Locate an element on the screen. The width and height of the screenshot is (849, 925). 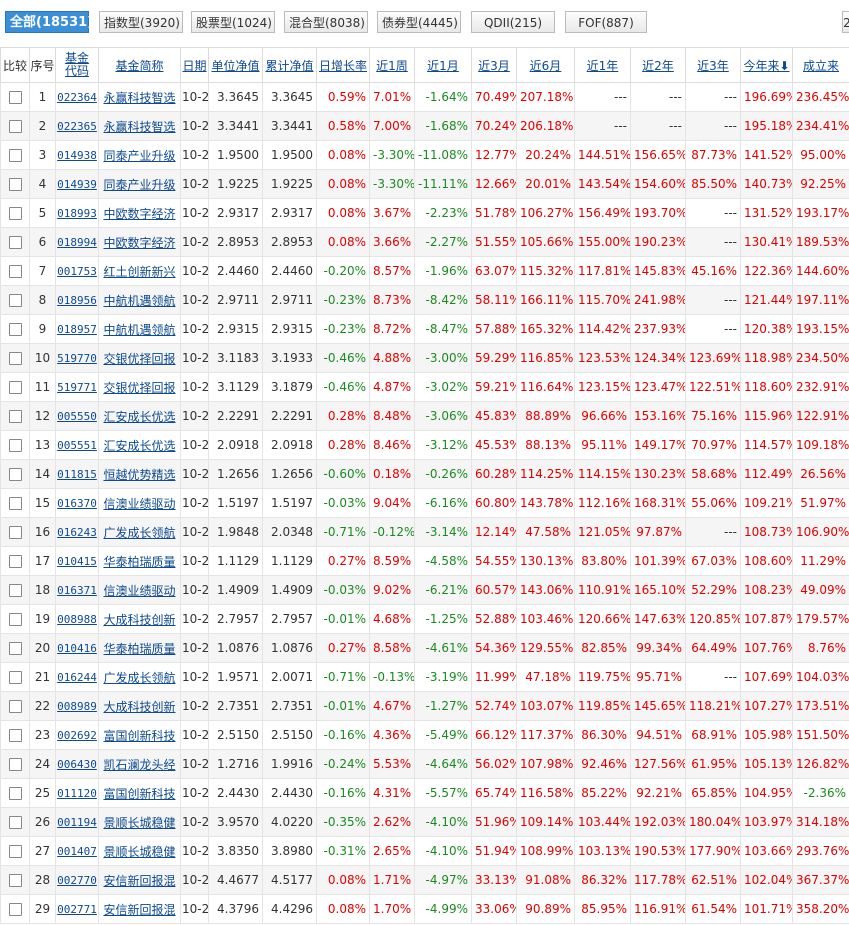
col-since-inception: 成立来 is located at coordinates (820, 65).